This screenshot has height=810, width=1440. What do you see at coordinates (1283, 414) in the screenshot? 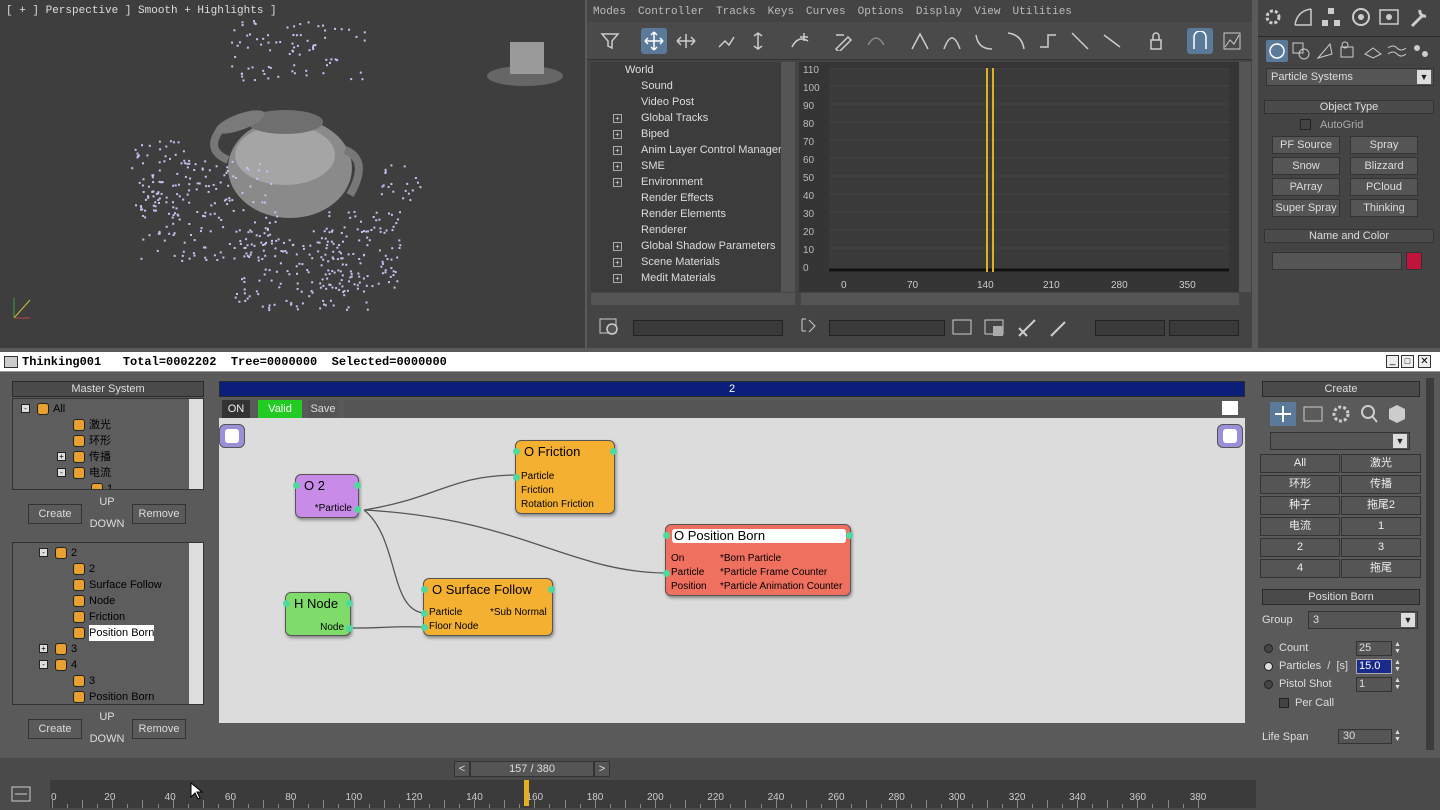
I see `add-operator-icon` at bounding box center [1283, 414].